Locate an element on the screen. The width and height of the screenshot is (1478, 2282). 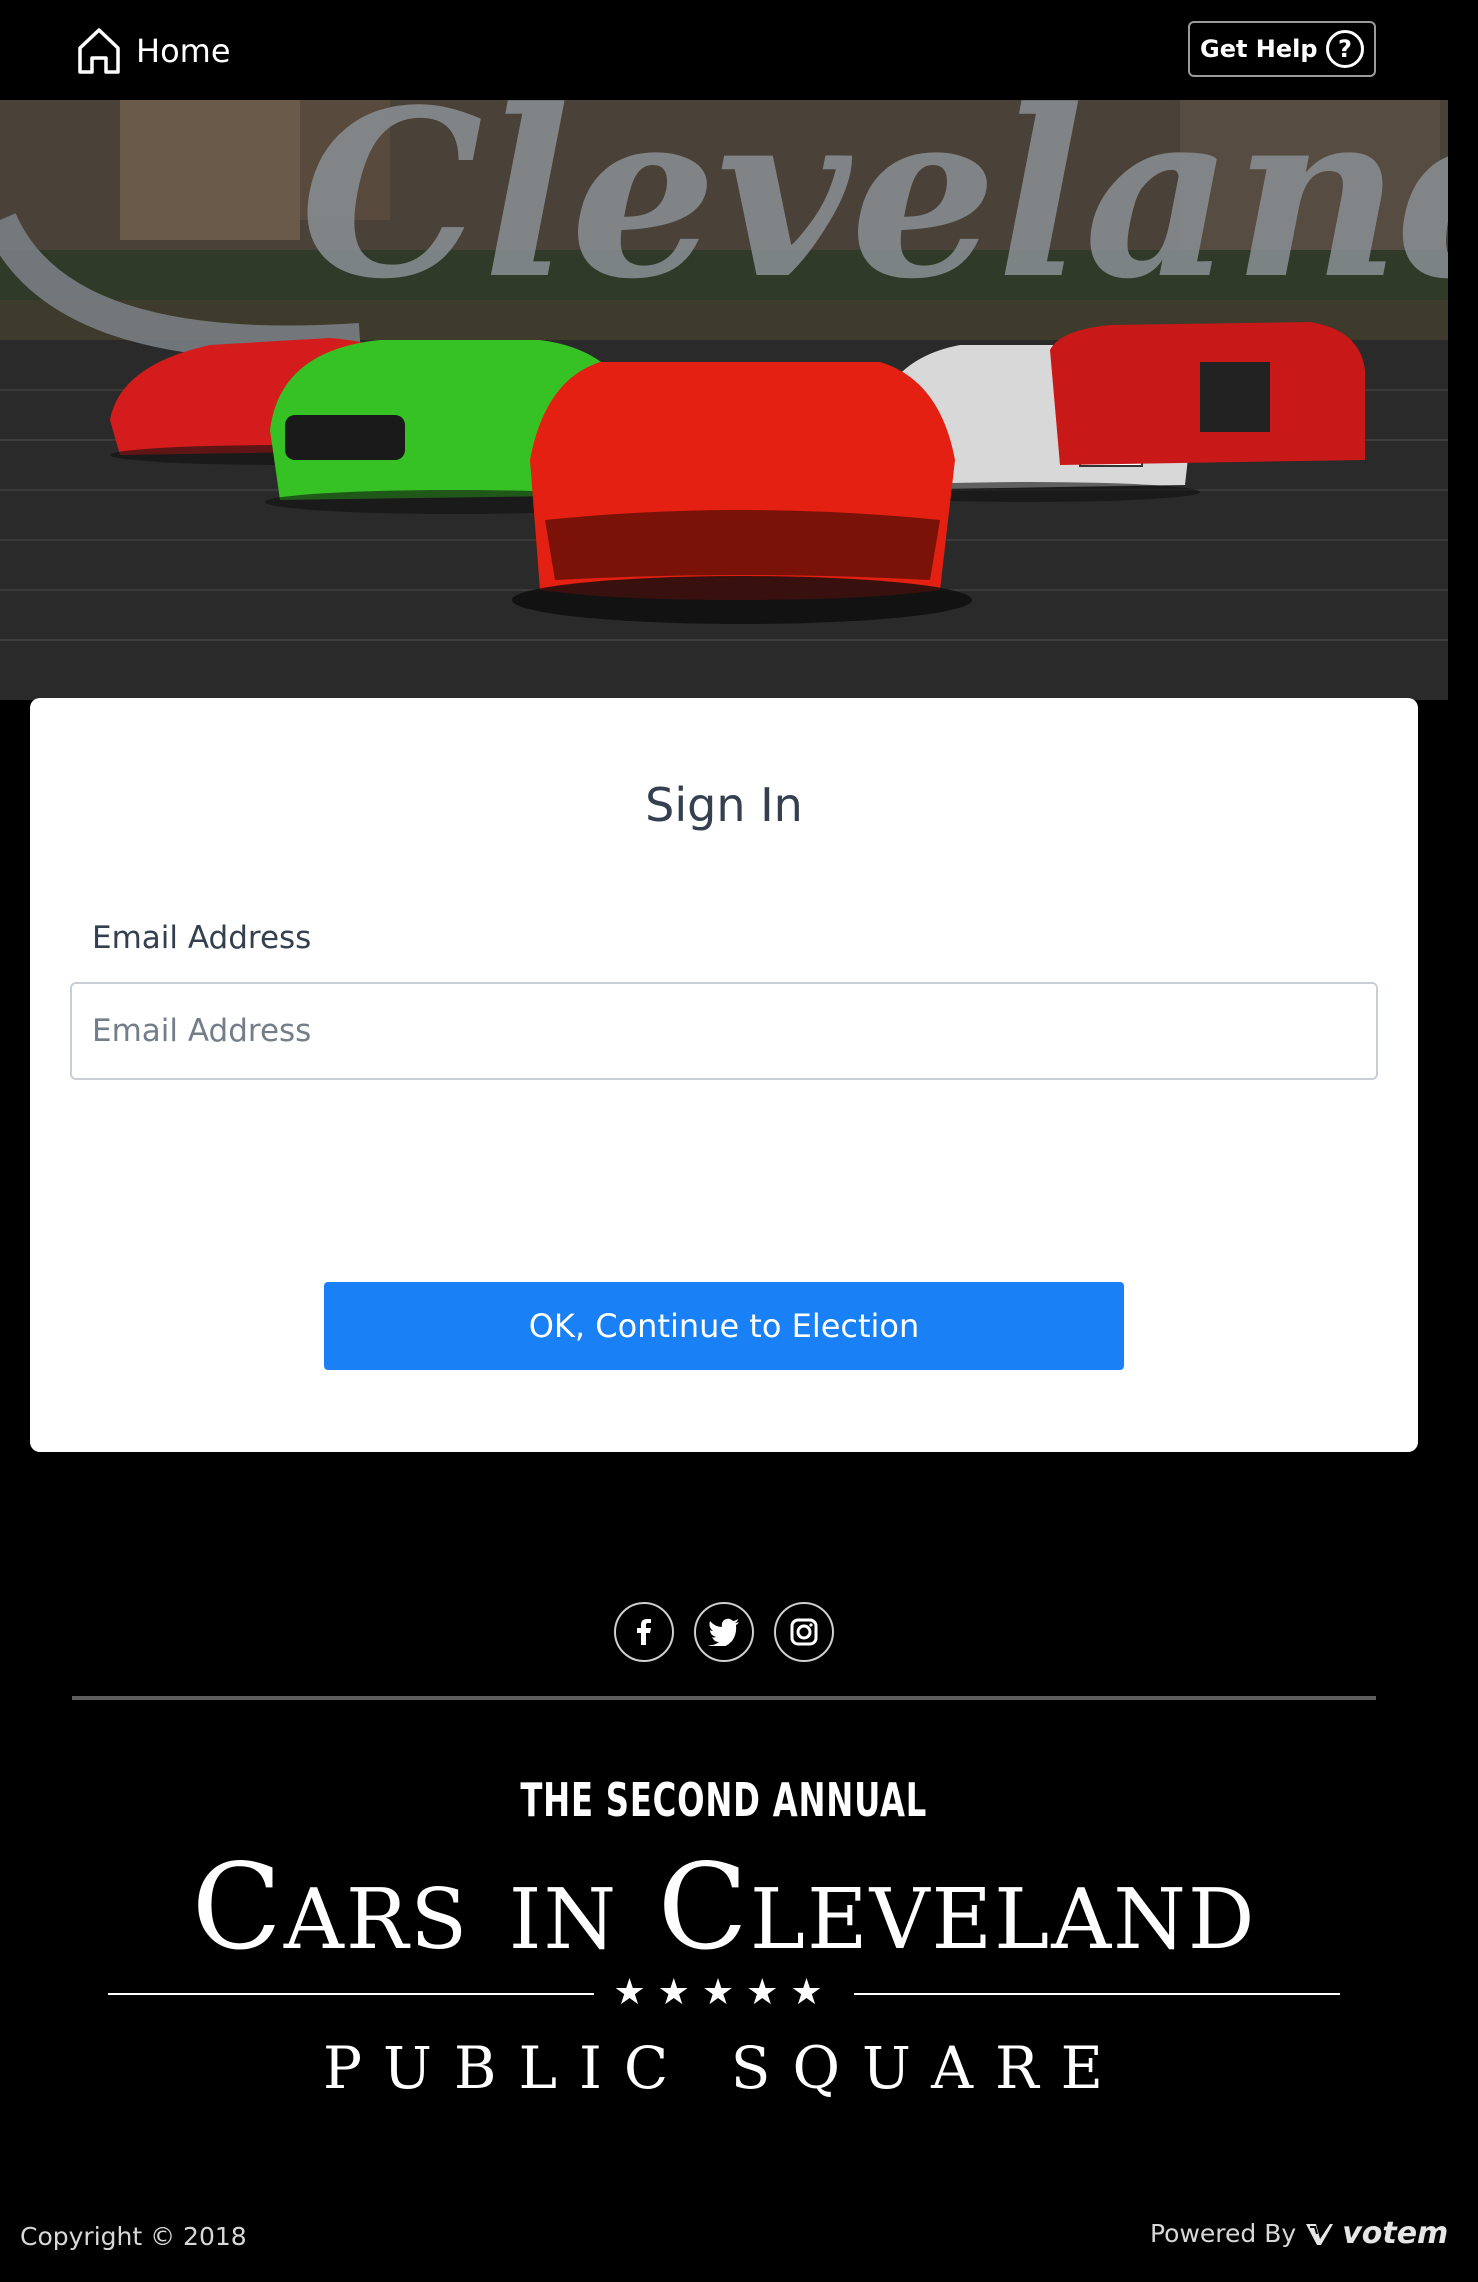
votem-logo-icon is located at coordinates (1320, 2234).